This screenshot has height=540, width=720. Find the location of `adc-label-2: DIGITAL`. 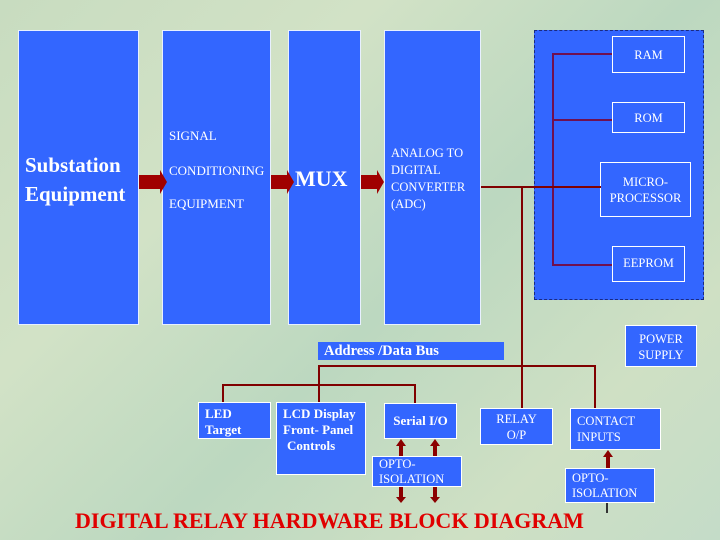

adc-label-2: DIGITAL is located at coordinates (416, 170).